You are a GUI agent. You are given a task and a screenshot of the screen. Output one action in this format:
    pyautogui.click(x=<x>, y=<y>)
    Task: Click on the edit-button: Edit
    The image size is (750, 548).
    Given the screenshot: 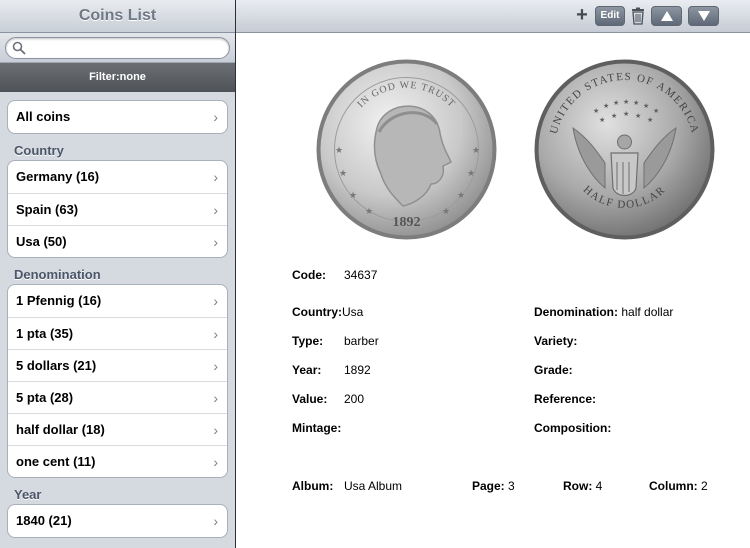 What is the action you would take?
    pyautogui.click(x=610, y=16)
    